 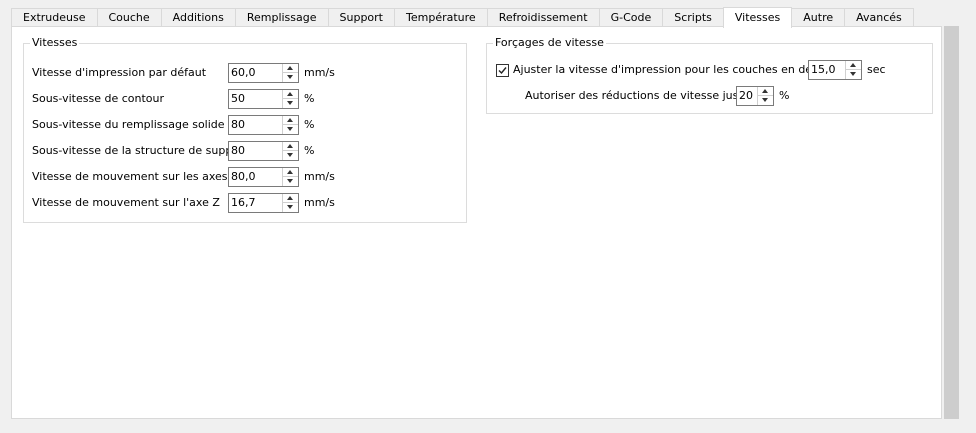 What do you see at coordinates (631, 17) in the screenshot?
I see `tab-gcode: G-Code` at bounding box center [631, 17].